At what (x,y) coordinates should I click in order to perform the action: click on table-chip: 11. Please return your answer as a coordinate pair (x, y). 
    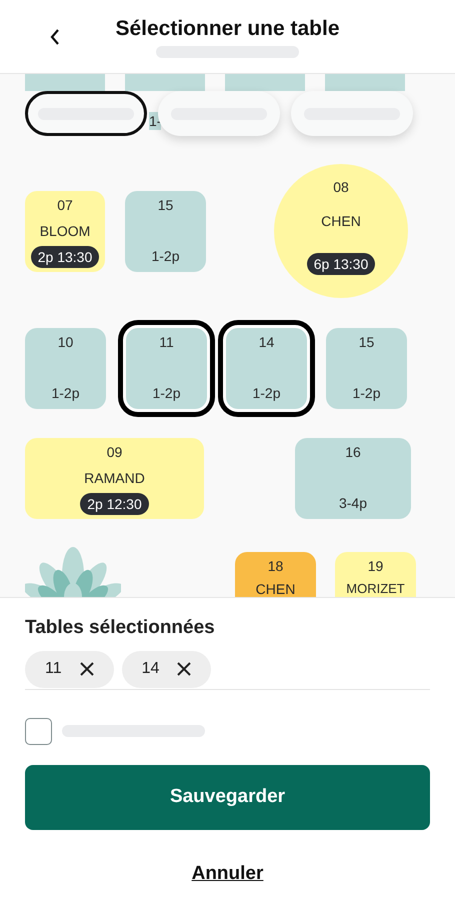
    Looking at the image, I should click on (69, 669).